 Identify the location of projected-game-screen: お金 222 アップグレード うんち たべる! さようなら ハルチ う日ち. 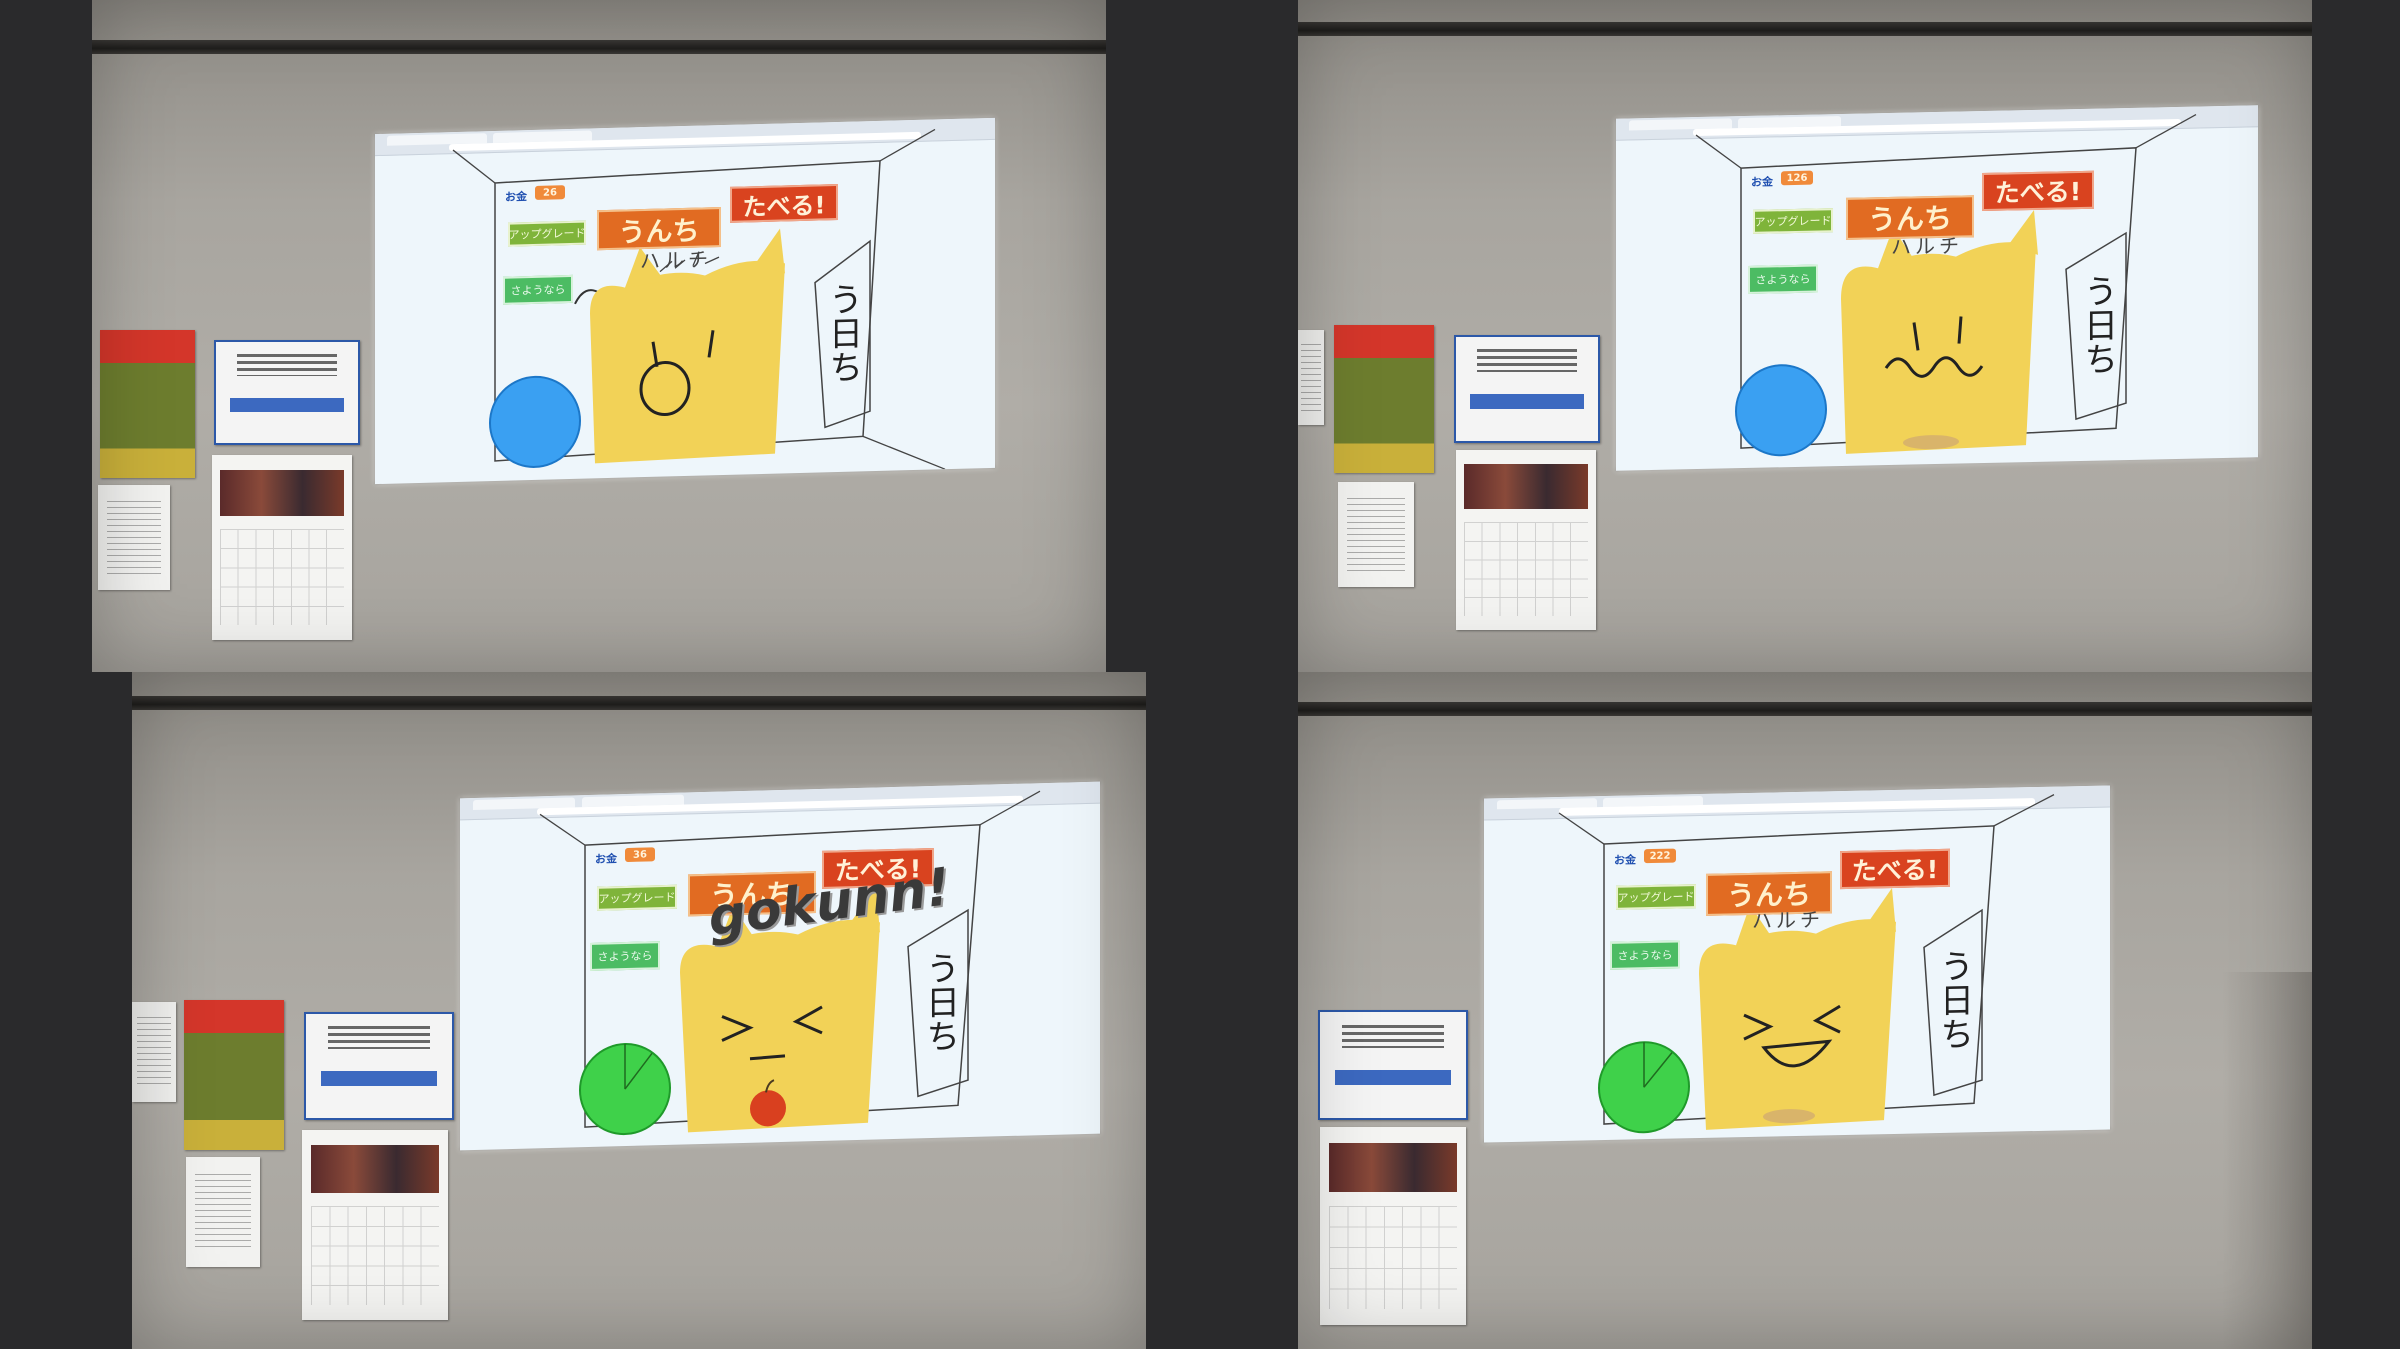
(1797, 964).